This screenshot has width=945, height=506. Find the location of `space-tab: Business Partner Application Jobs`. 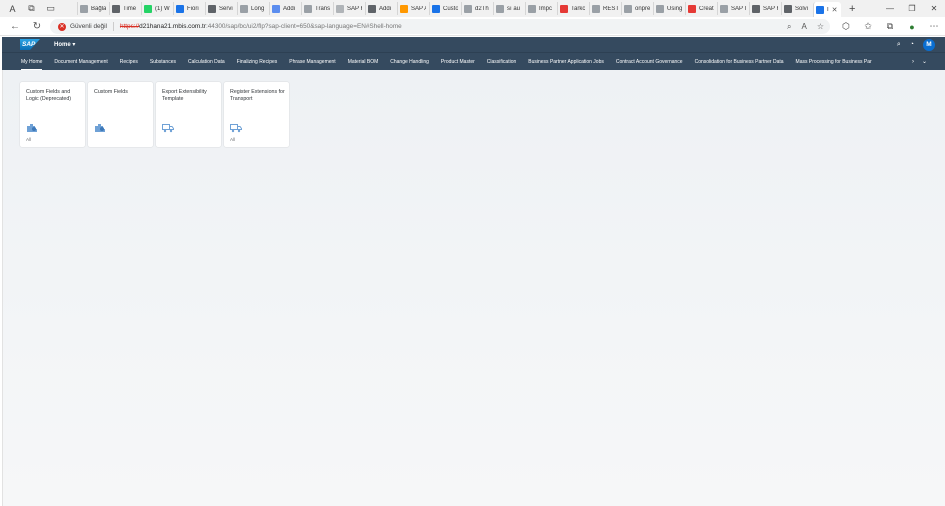

space-tab: Business Partner Application Jobs is located at coordinates (566, 62).